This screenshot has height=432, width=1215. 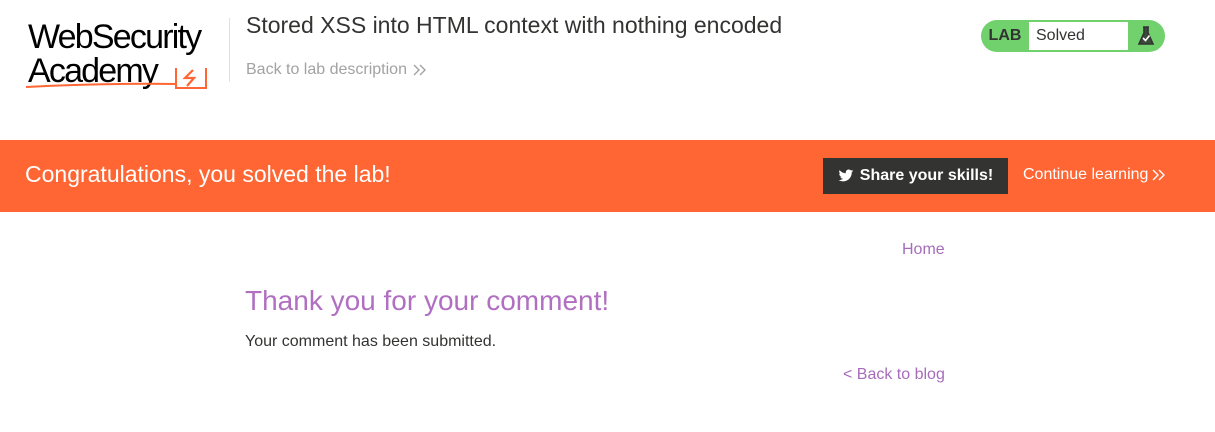 What do you see at coordinates (326, 69) in the screenshot?
I see `back-to-lab-description-label: Back to lab description` at bounding box center [326, 69].